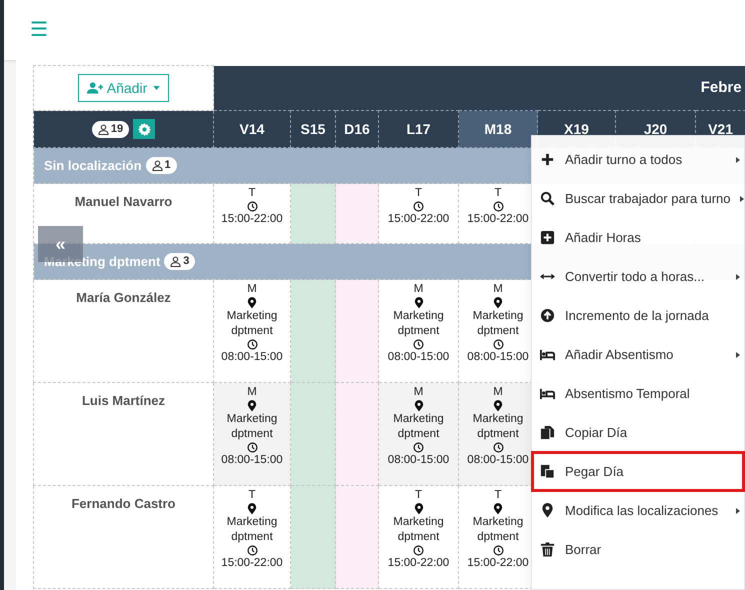  Describe the element at coordinates (638, 198) in the screenshot. I see `menu-item: Buscar trabajador para turno` at that location.